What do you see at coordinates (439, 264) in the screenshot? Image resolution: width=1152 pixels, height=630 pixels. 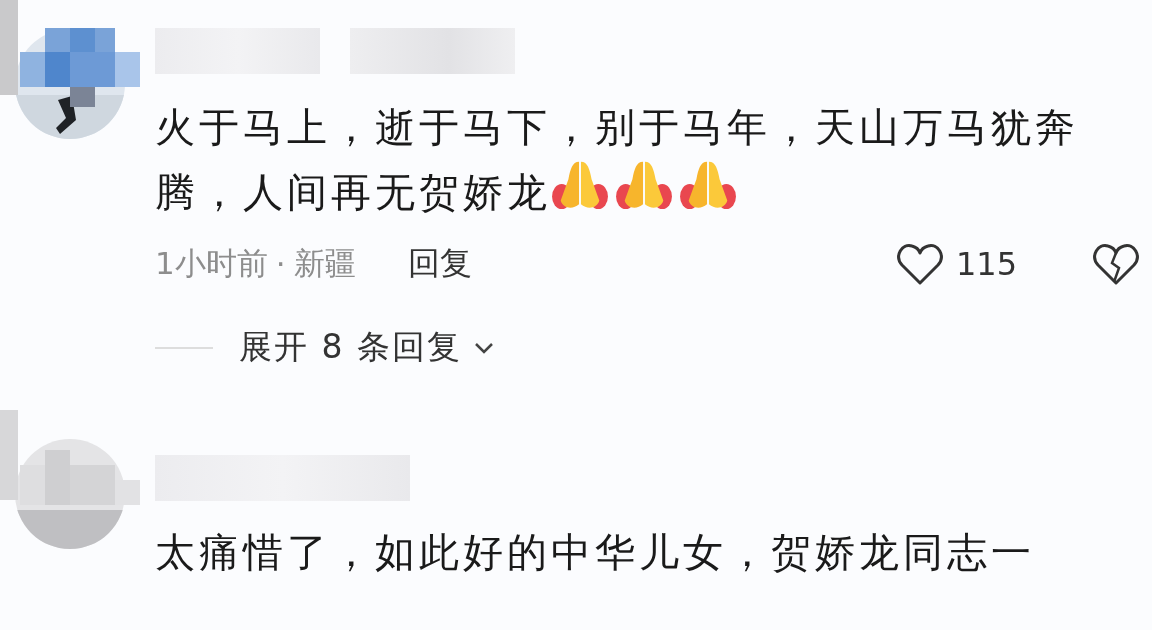 I see `reply-button: 回复` at bounding box center [439, 264].